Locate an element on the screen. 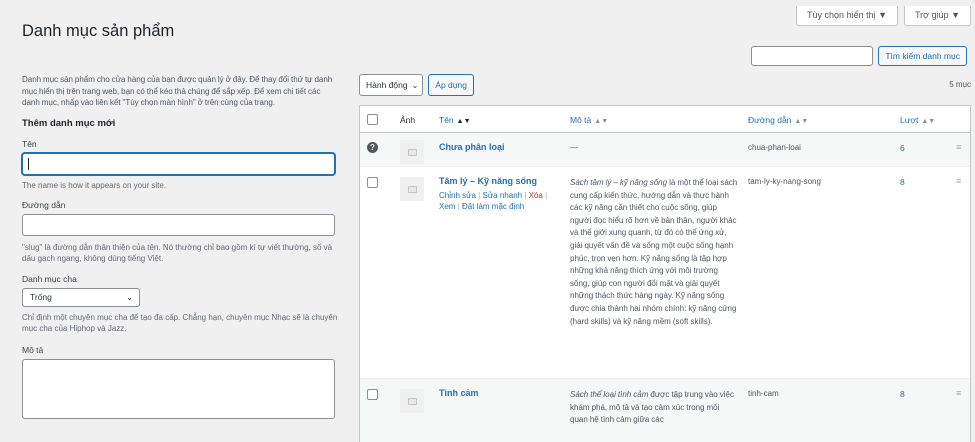 This screenshot has width=975, height=442. help-button: Trợ giúp ▼ is located at coordinates (937, 16).